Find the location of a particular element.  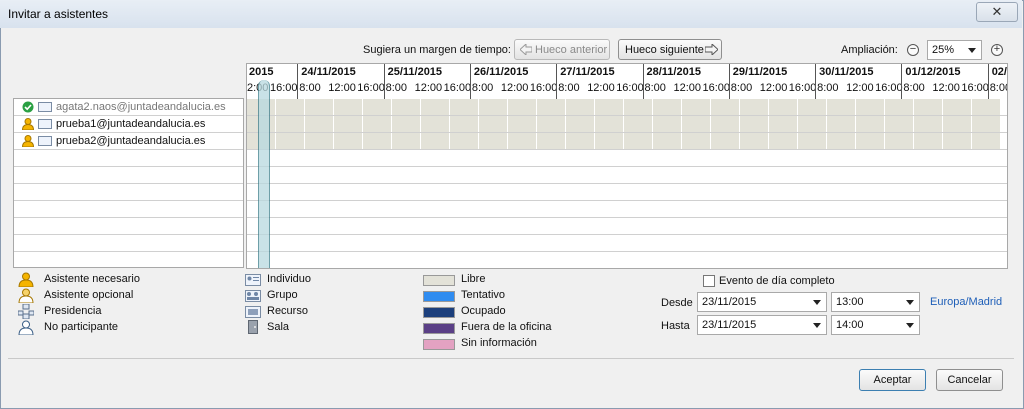

timezone-link: Europa/Madrid is located at coordinates (966, 302).